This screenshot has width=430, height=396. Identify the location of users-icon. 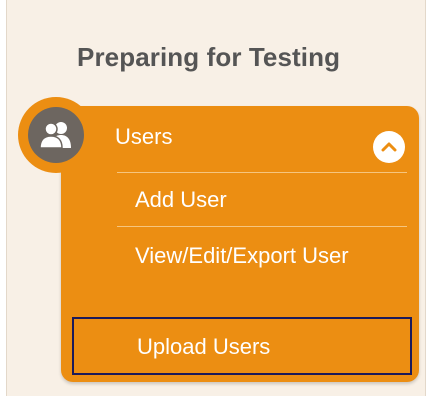
(55, 135).